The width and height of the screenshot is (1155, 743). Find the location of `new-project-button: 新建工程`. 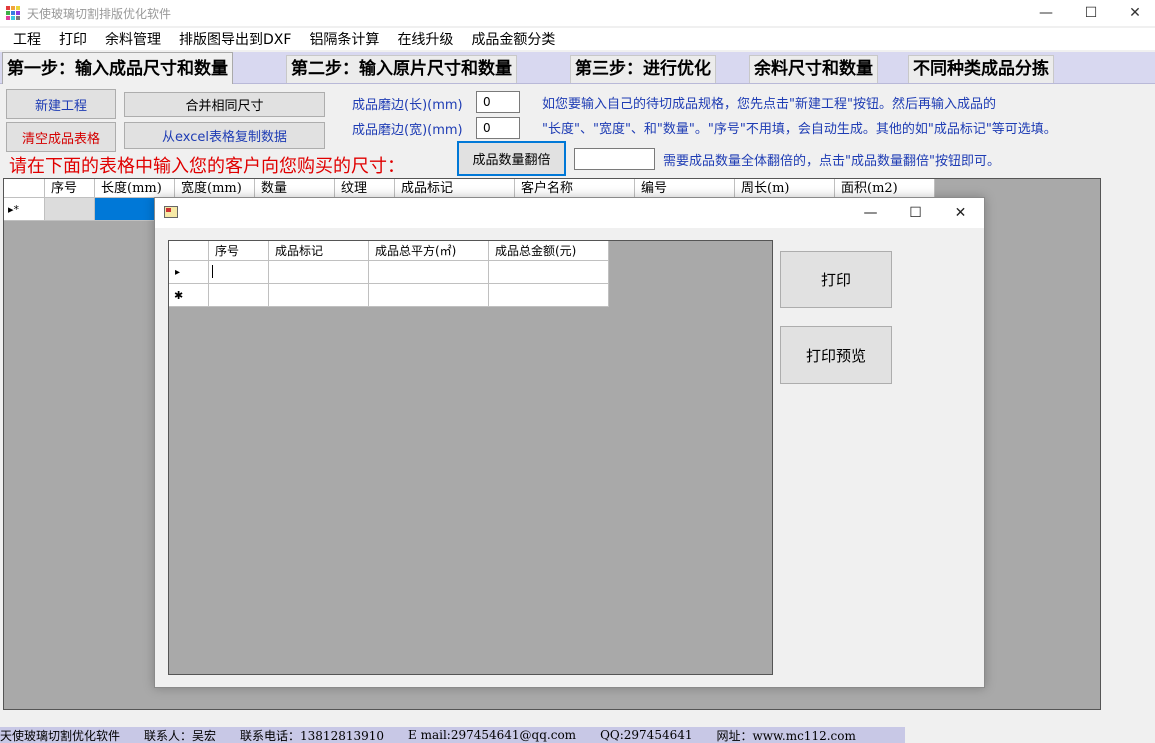

new-project-button: 新建工程 is located at coordinates (61, 104).